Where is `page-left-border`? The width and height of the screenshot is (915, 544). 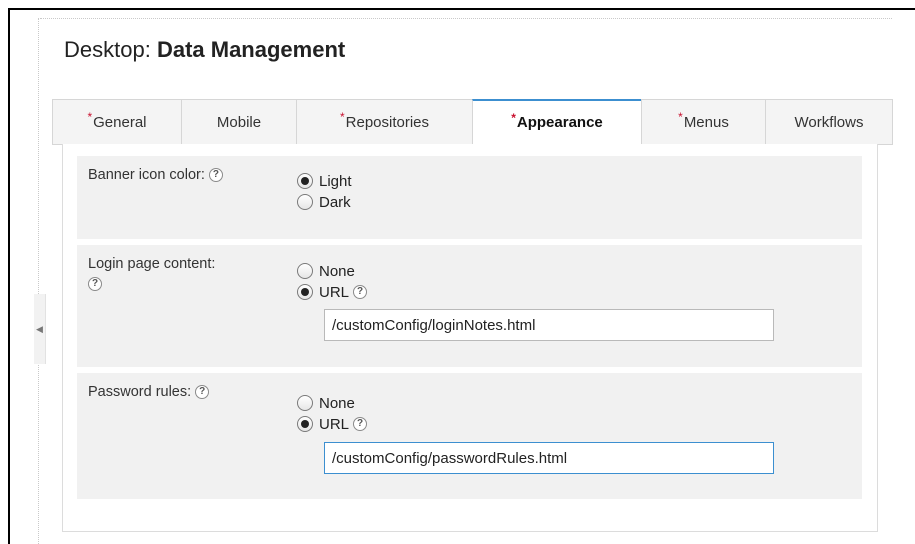 page-left-border is located at coordinates (38, 281).